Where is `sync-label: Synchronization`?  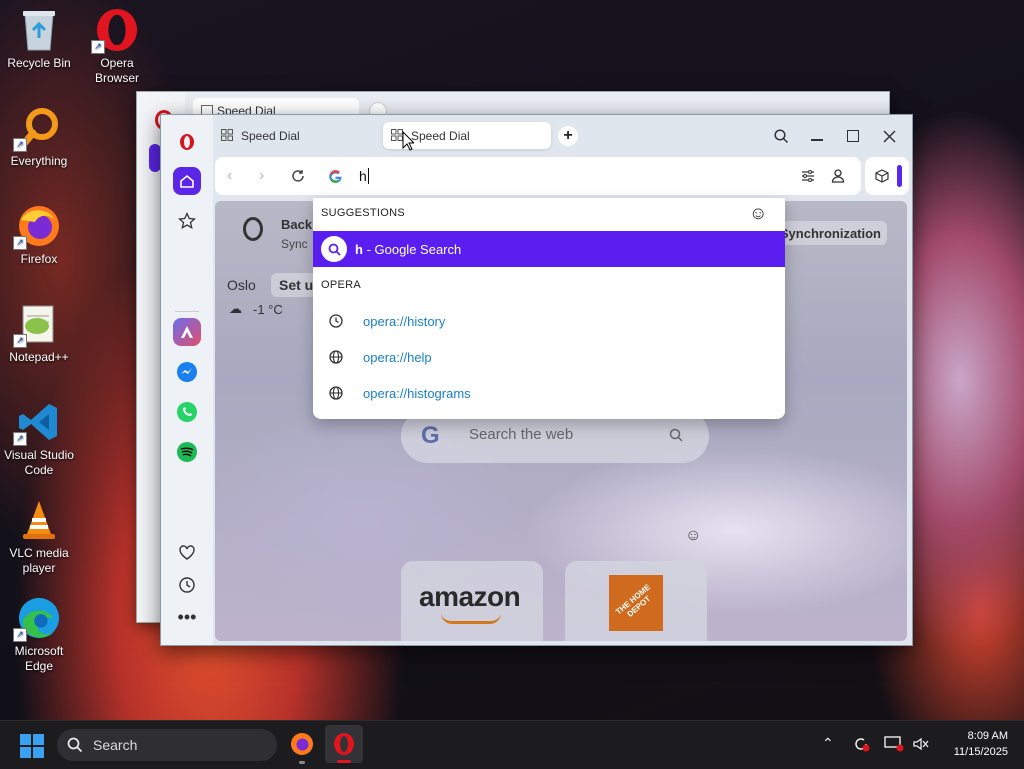
sync-label: Synchronization is located at coordinates (830, 233).